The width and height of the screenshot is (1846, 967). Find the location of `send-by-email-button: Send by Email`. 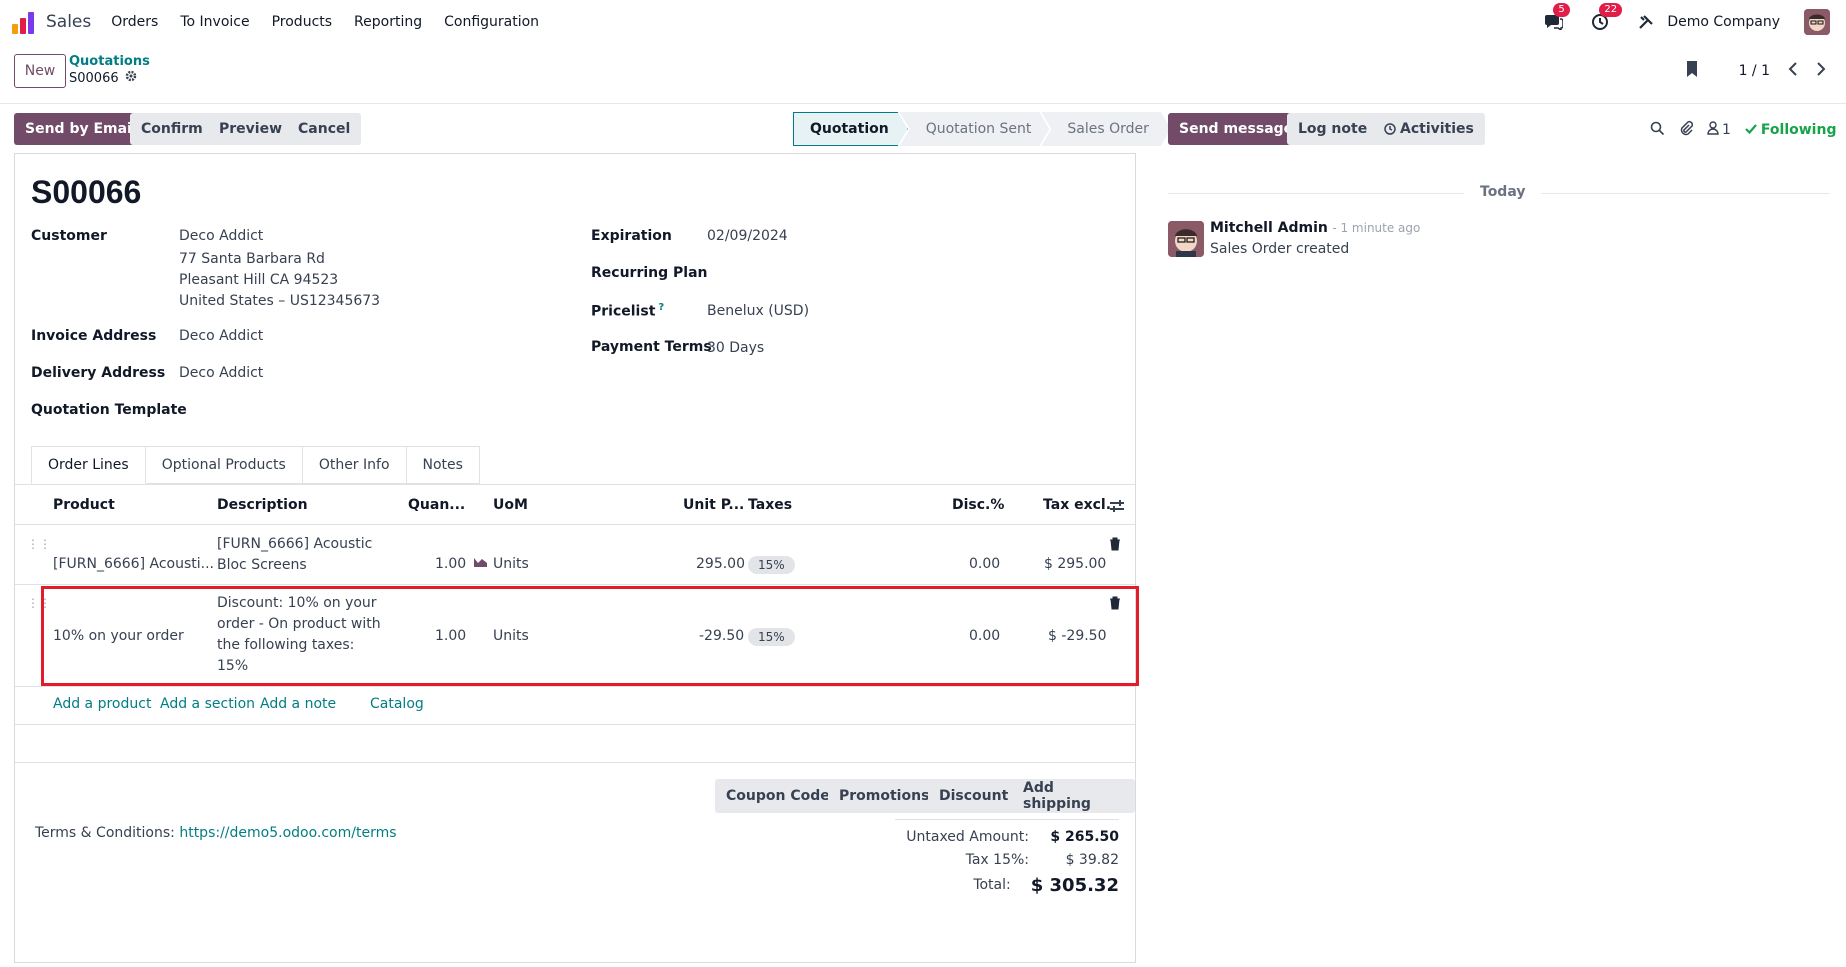

send-by-email-button: Send by Email is located at coordinates (81, 129).